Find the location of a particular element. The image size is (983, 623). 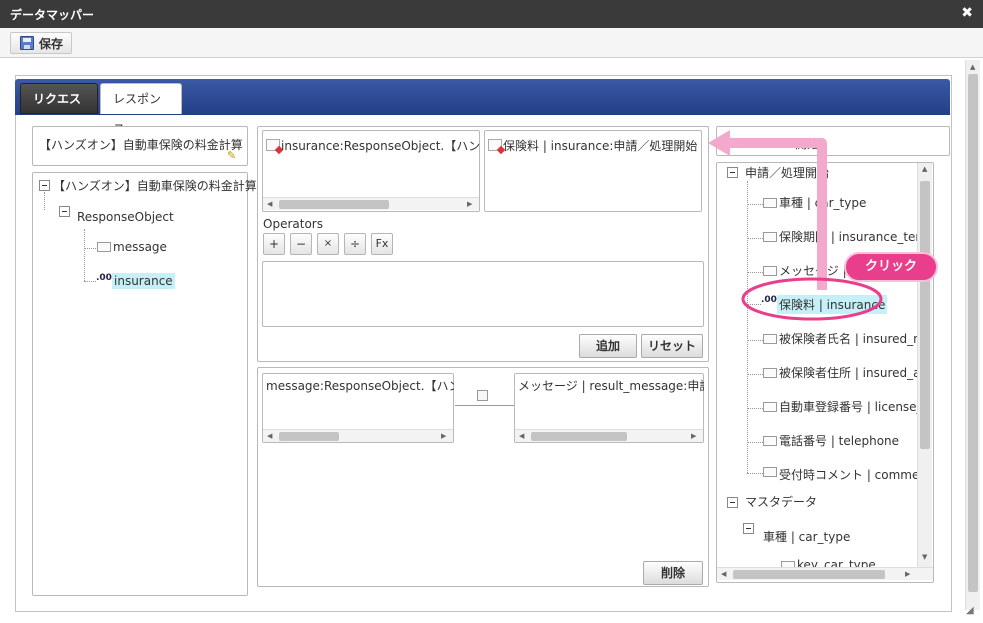

annotation-ellipse is located at coordinates (812, 299).